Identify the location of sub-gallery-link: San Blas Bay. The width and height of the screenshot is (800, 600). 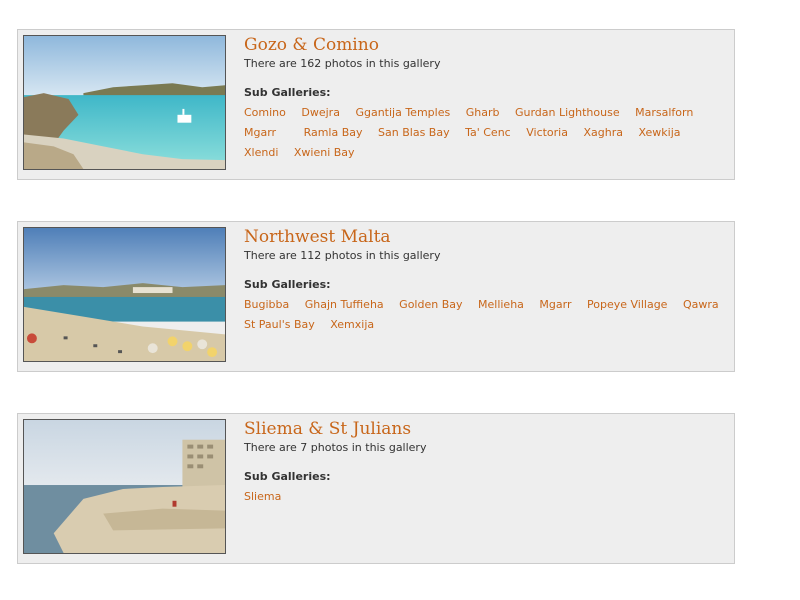
(414, 132).